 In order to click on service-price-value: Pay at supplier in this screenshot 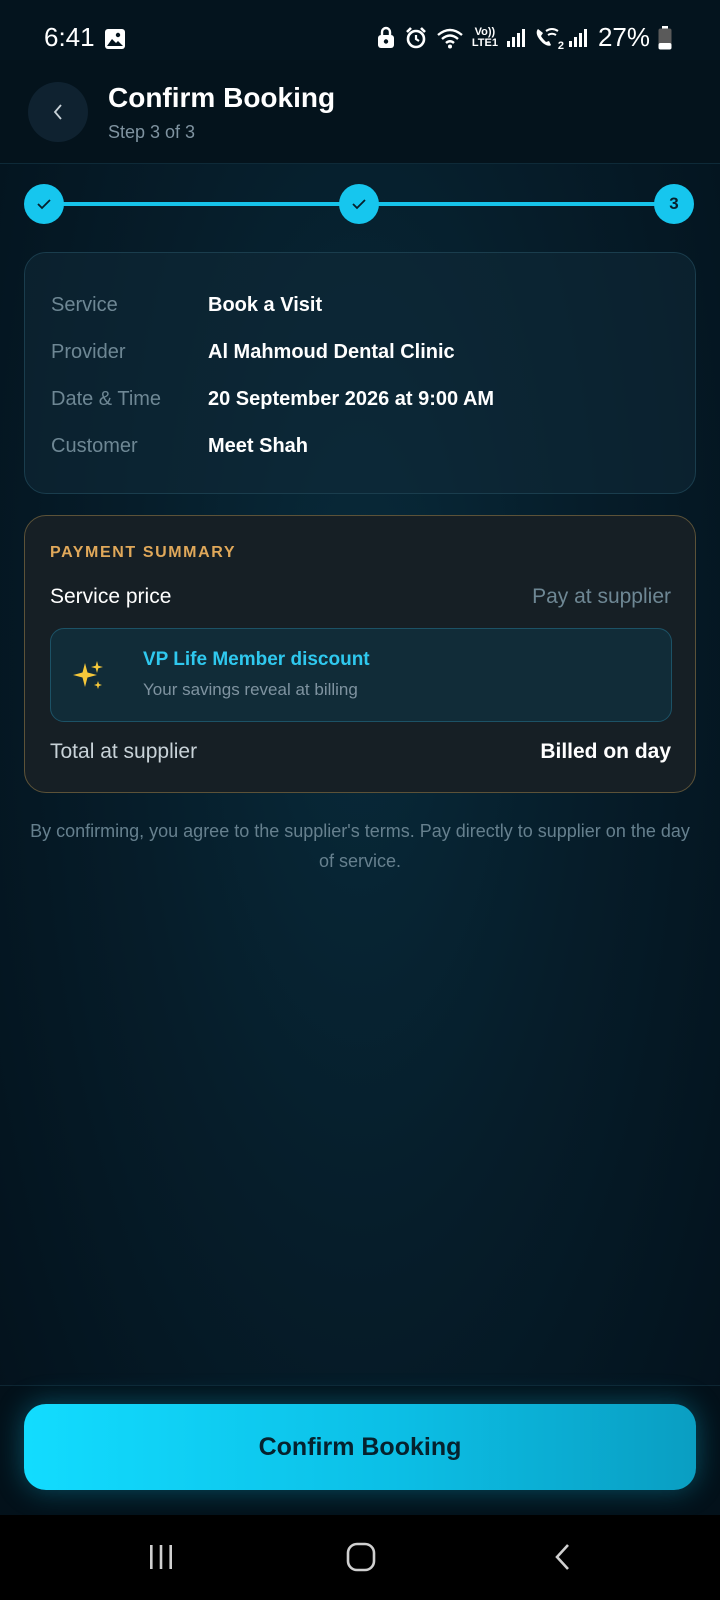, I will do `click(601, 596)`.